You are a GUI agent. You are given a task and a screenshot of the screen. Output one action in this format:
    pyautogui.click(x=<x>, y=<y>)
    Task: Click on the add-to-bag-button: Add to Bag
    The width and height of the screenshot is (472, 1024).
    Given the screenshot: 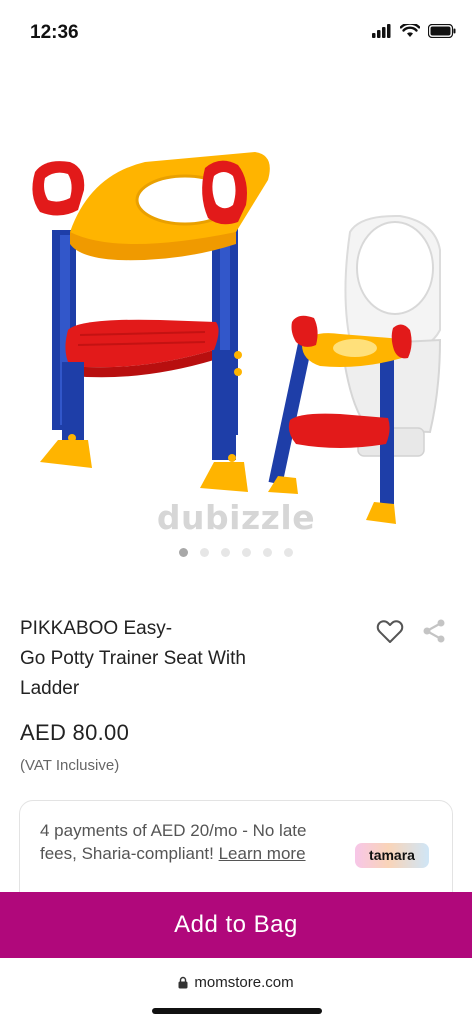 What is the action you would take?
    pyautogui.click(x=236, y=925)
    